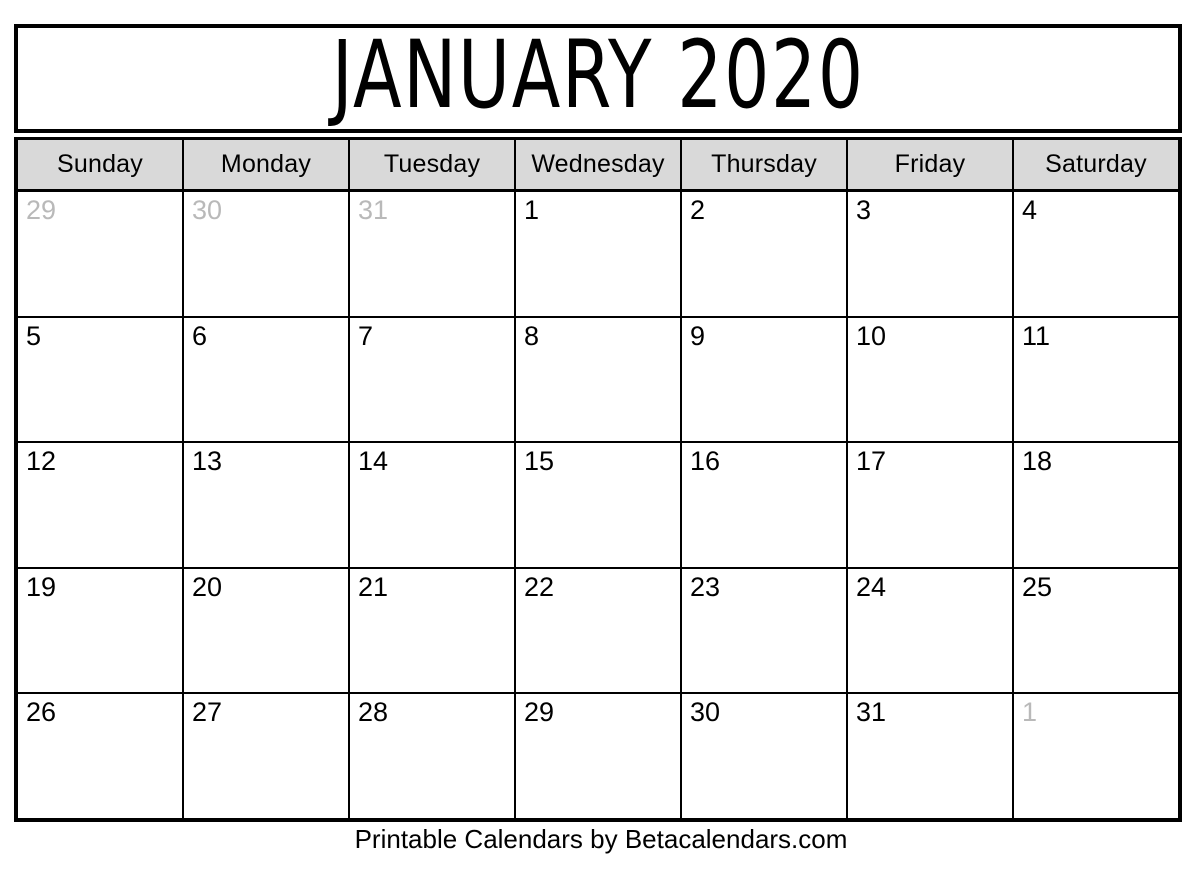 The width and height of the screenshot is (1202, 869). Describe the element at coordinates (200, 335) in the screenshot. I see `day-number: 6` at that location.